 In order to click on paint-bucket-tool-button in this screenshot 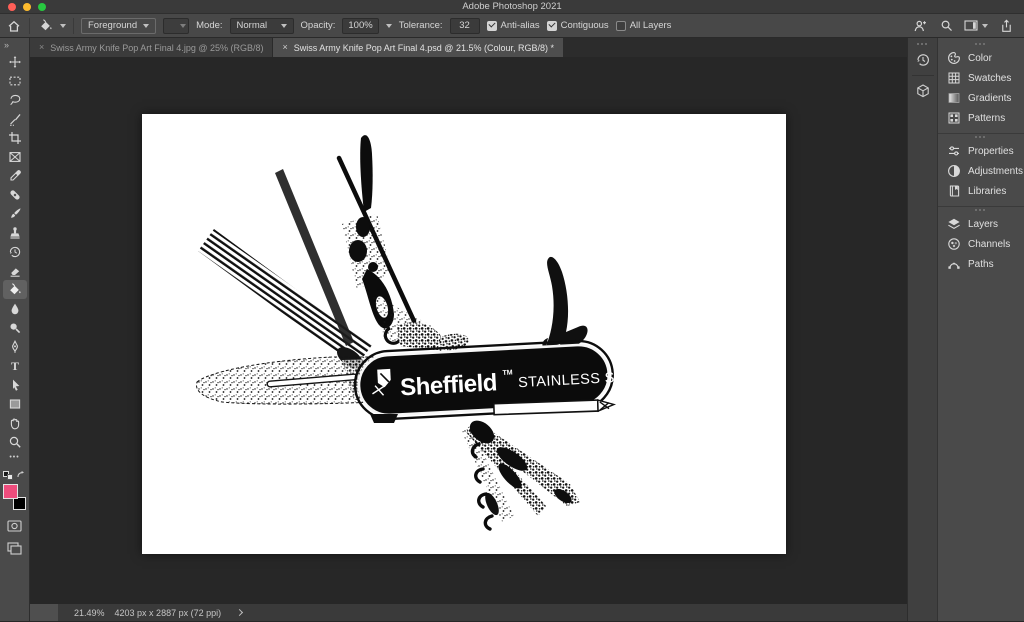, I will do `click(14, 289)`.